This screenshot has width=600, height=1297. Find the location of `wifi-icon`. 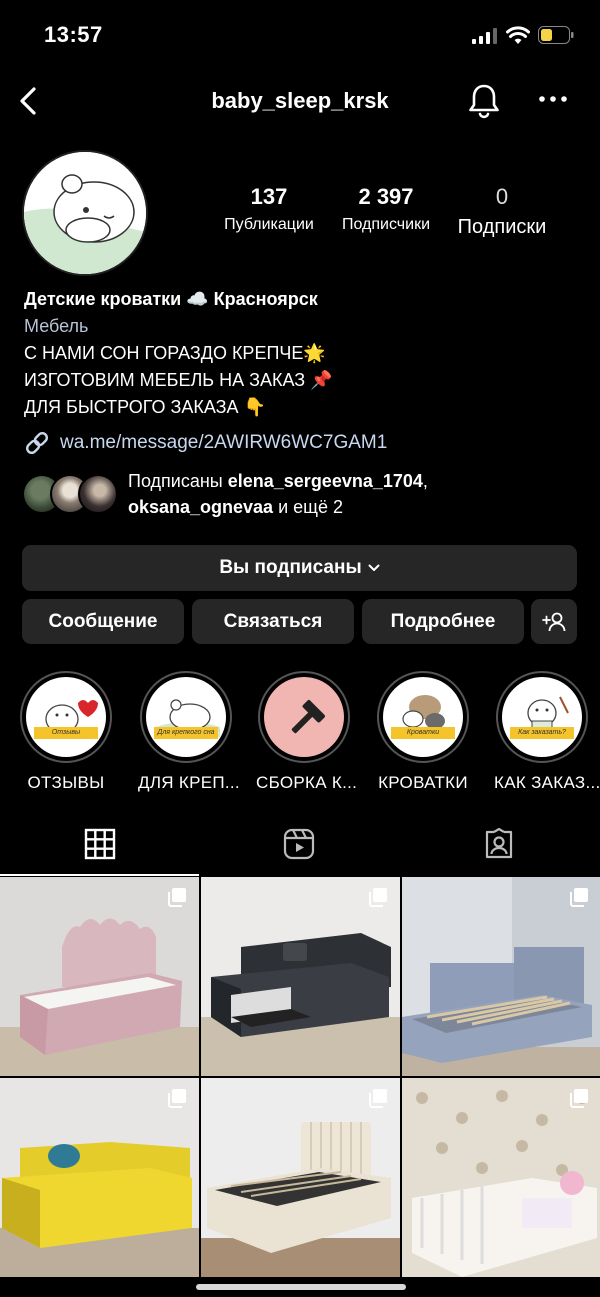

wifi-icon is located at coordinates (518, 35).